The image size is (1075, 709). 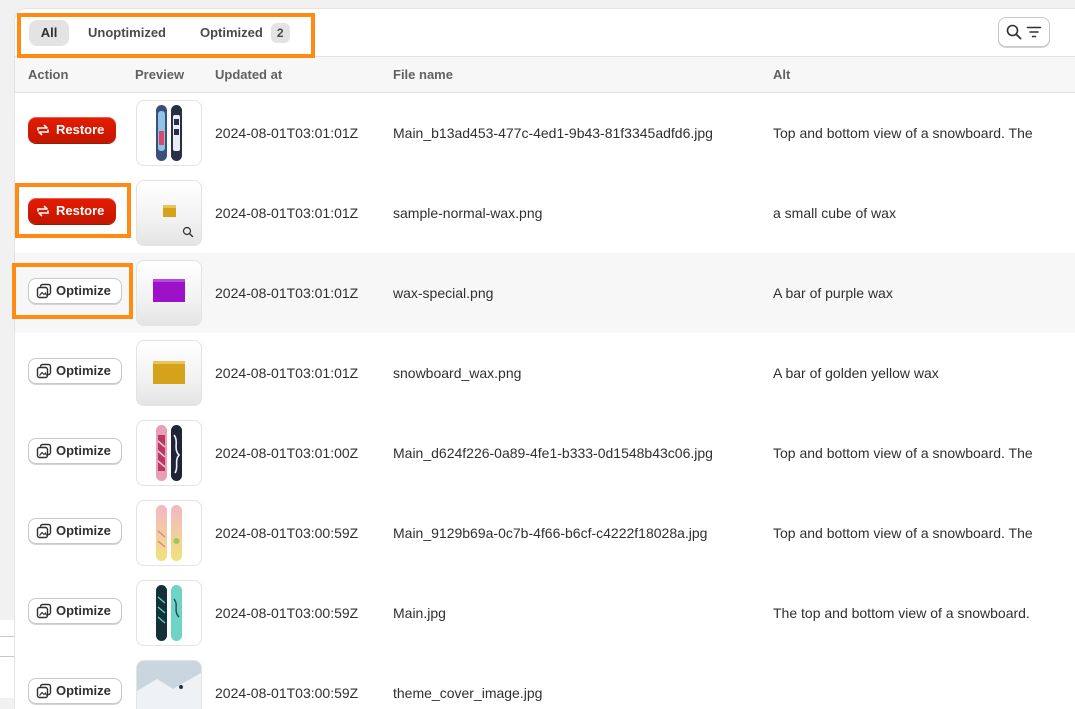 I want to click on golden-wax-image, so click(x=169, y=372).